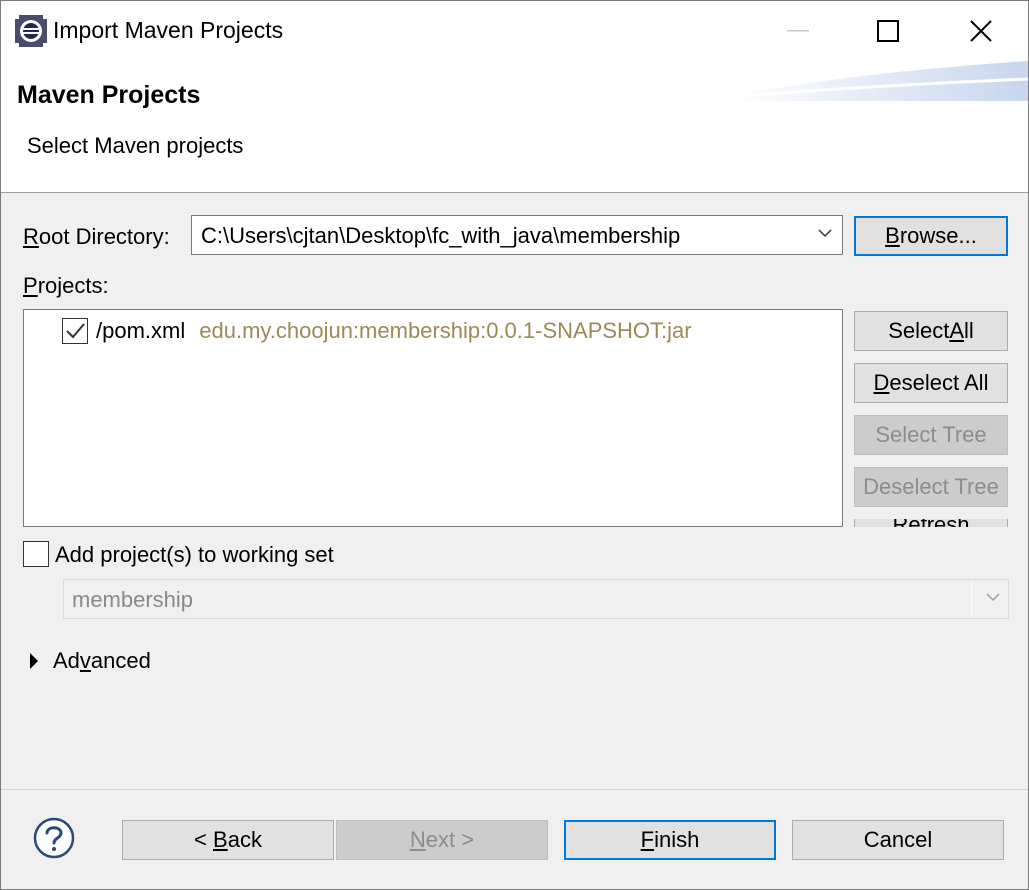 This screenshot has height=890, width=1029. I want to click on page-description: Select Maven projects, so click(135, 145).